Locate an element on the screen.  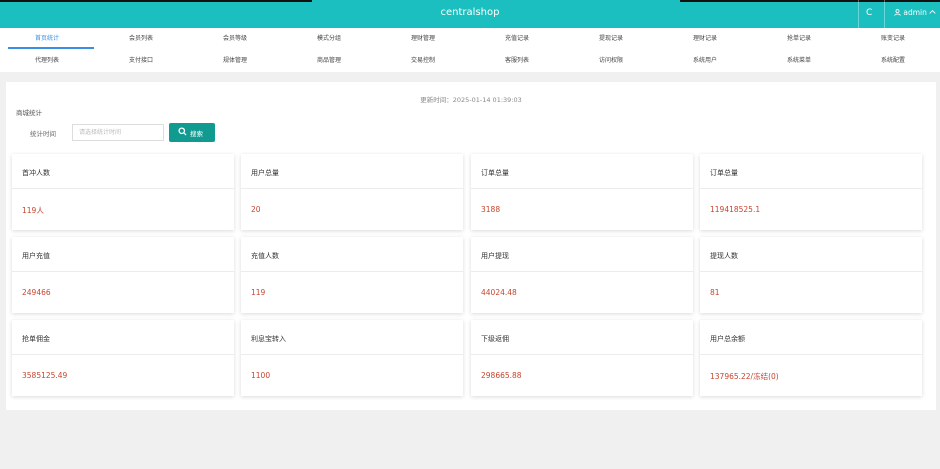
nav-item: 访问权限 is located at coordinates (611, 61).